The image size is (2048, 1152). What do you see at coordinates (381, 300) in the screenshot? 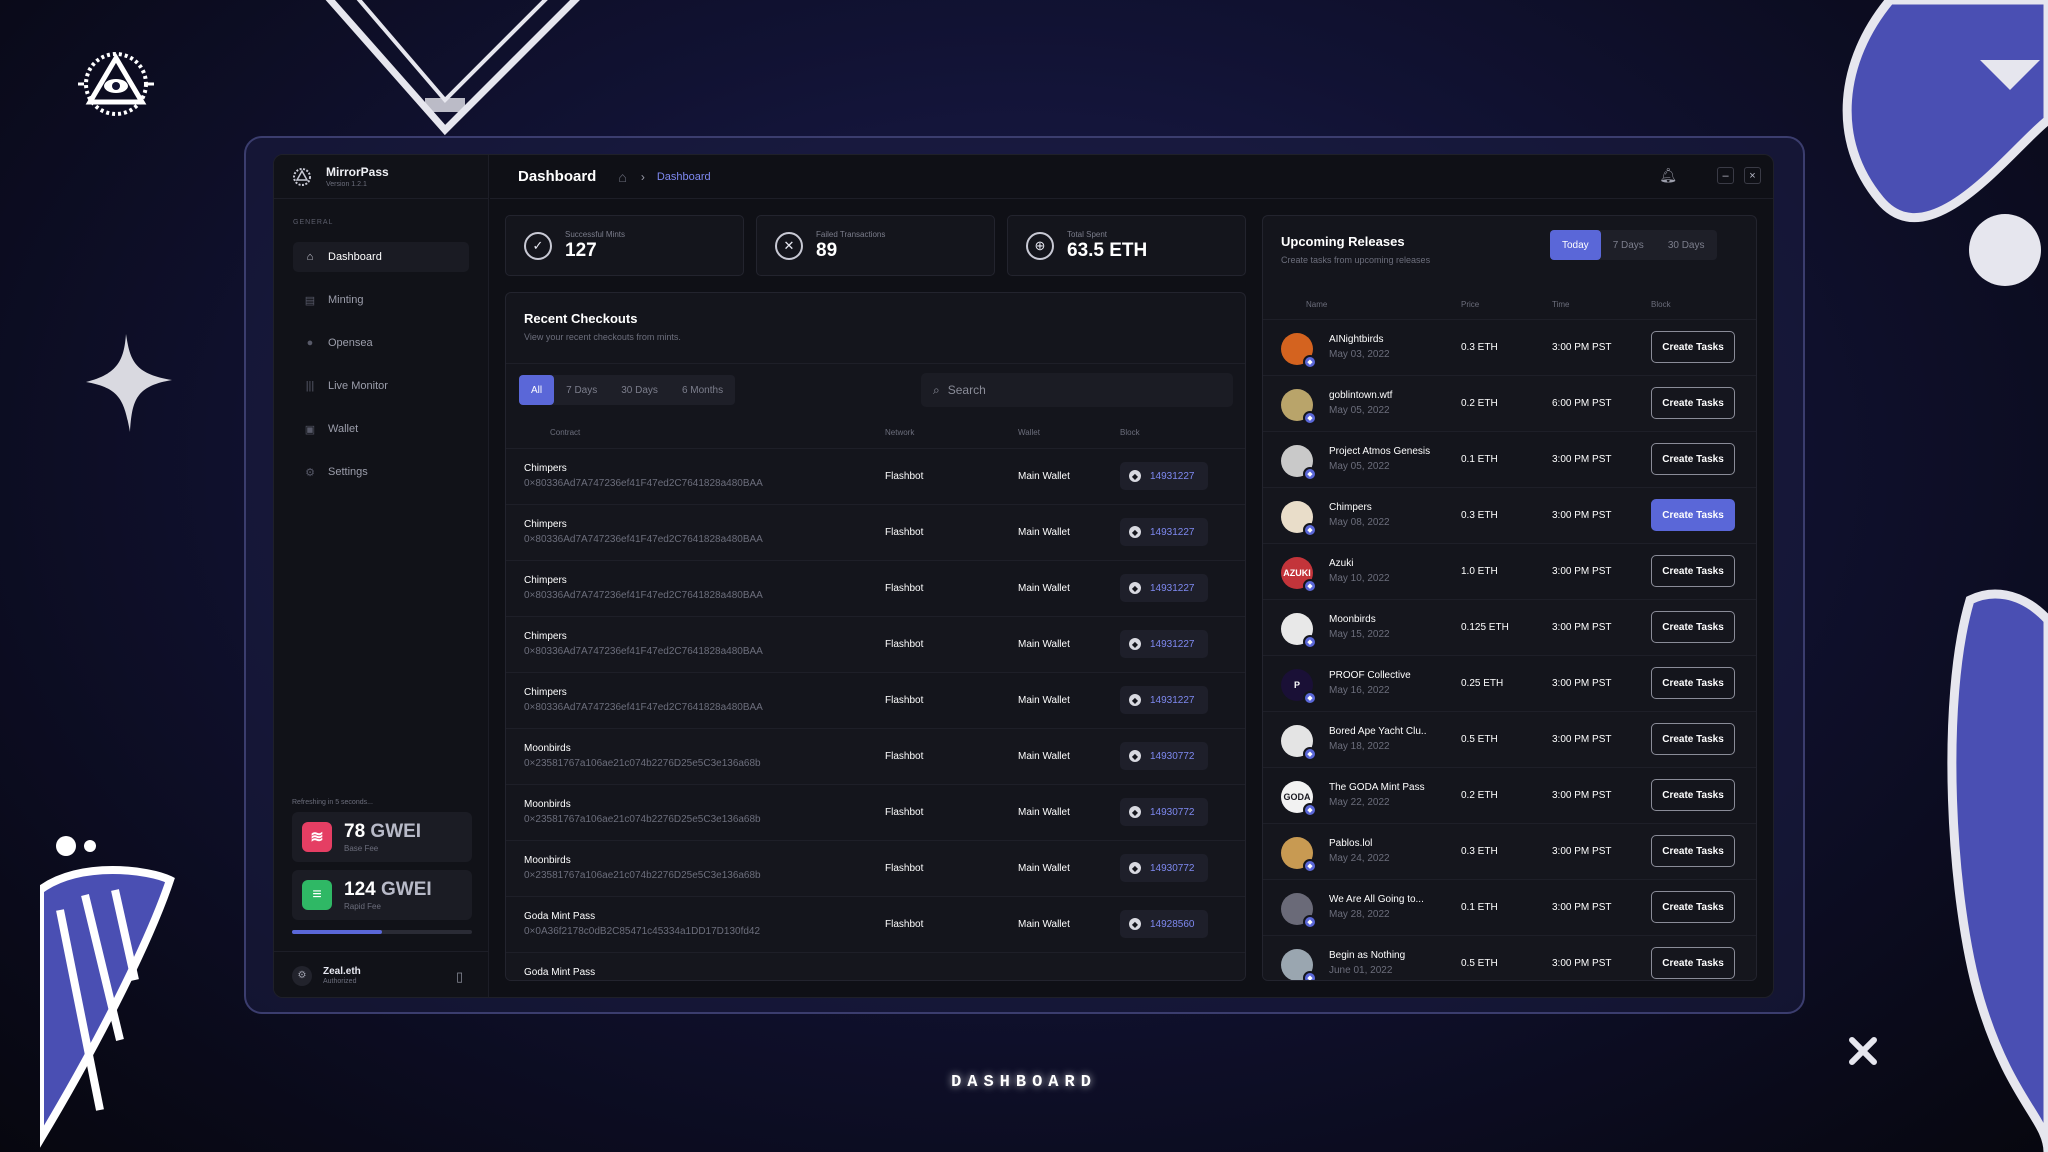
I see `sidebar-item-minting: ▤ Minting` at bounding box center [381, 300].